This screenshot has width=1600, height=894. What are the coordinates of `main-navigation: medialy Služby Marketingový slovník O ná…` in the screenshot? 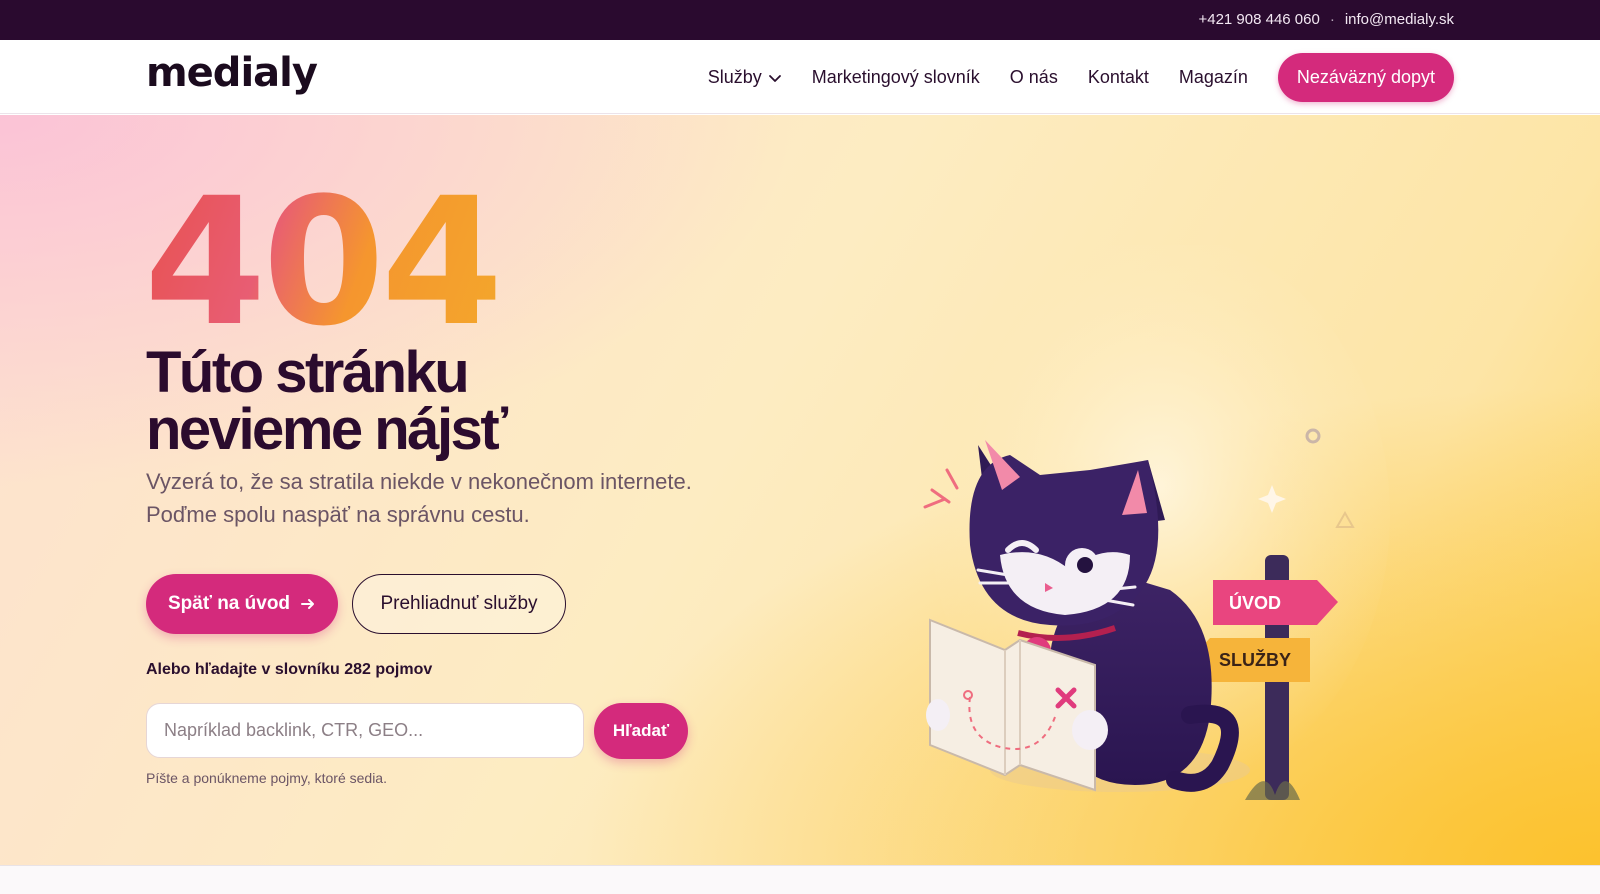 It's located at (800, 77).